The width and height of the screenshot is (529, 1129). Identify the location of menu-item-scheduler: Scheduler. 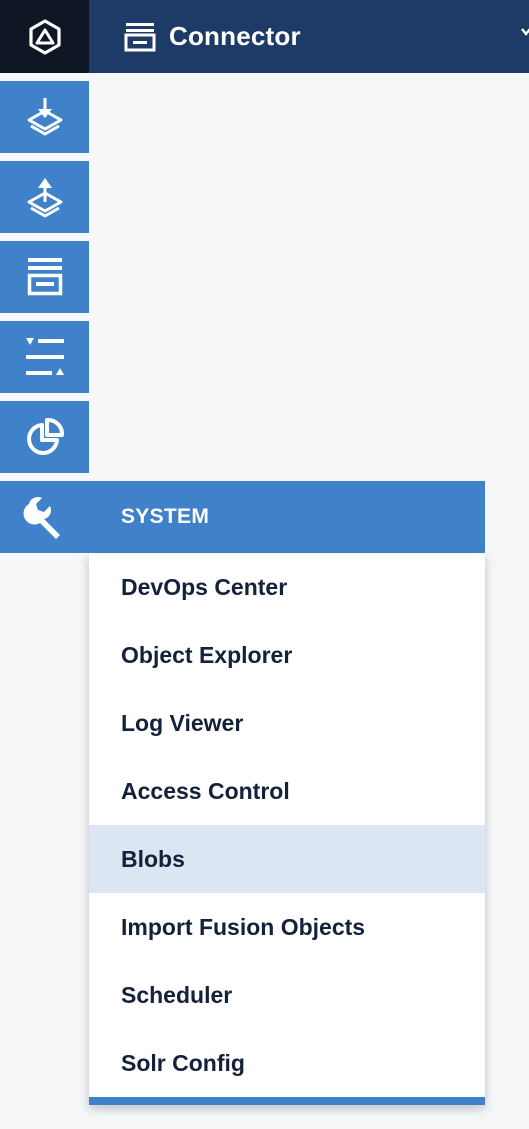
(287, 995).